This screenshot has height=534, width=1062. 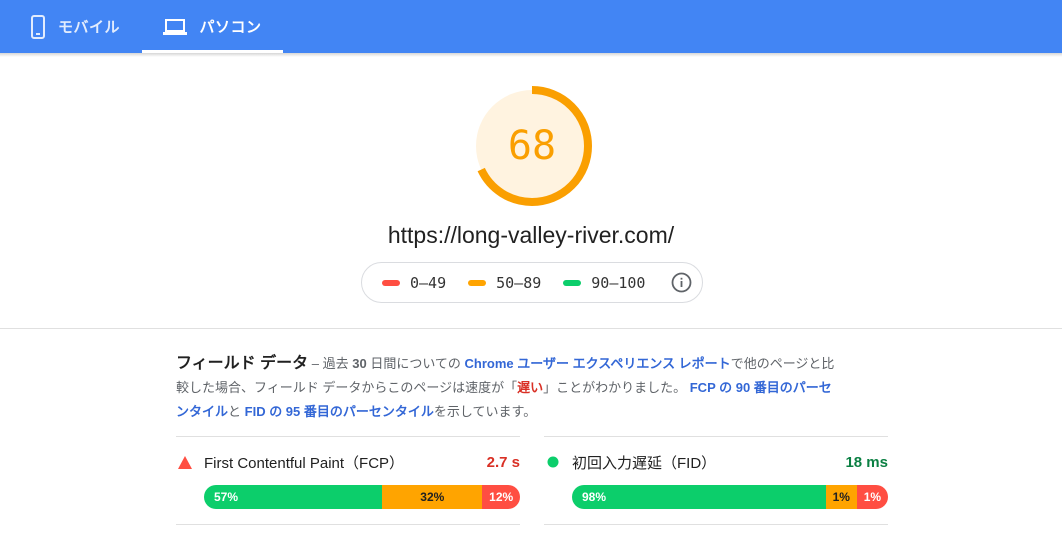 I want to click on legend-item-fail: 0–49, so click(x=414, y=283).